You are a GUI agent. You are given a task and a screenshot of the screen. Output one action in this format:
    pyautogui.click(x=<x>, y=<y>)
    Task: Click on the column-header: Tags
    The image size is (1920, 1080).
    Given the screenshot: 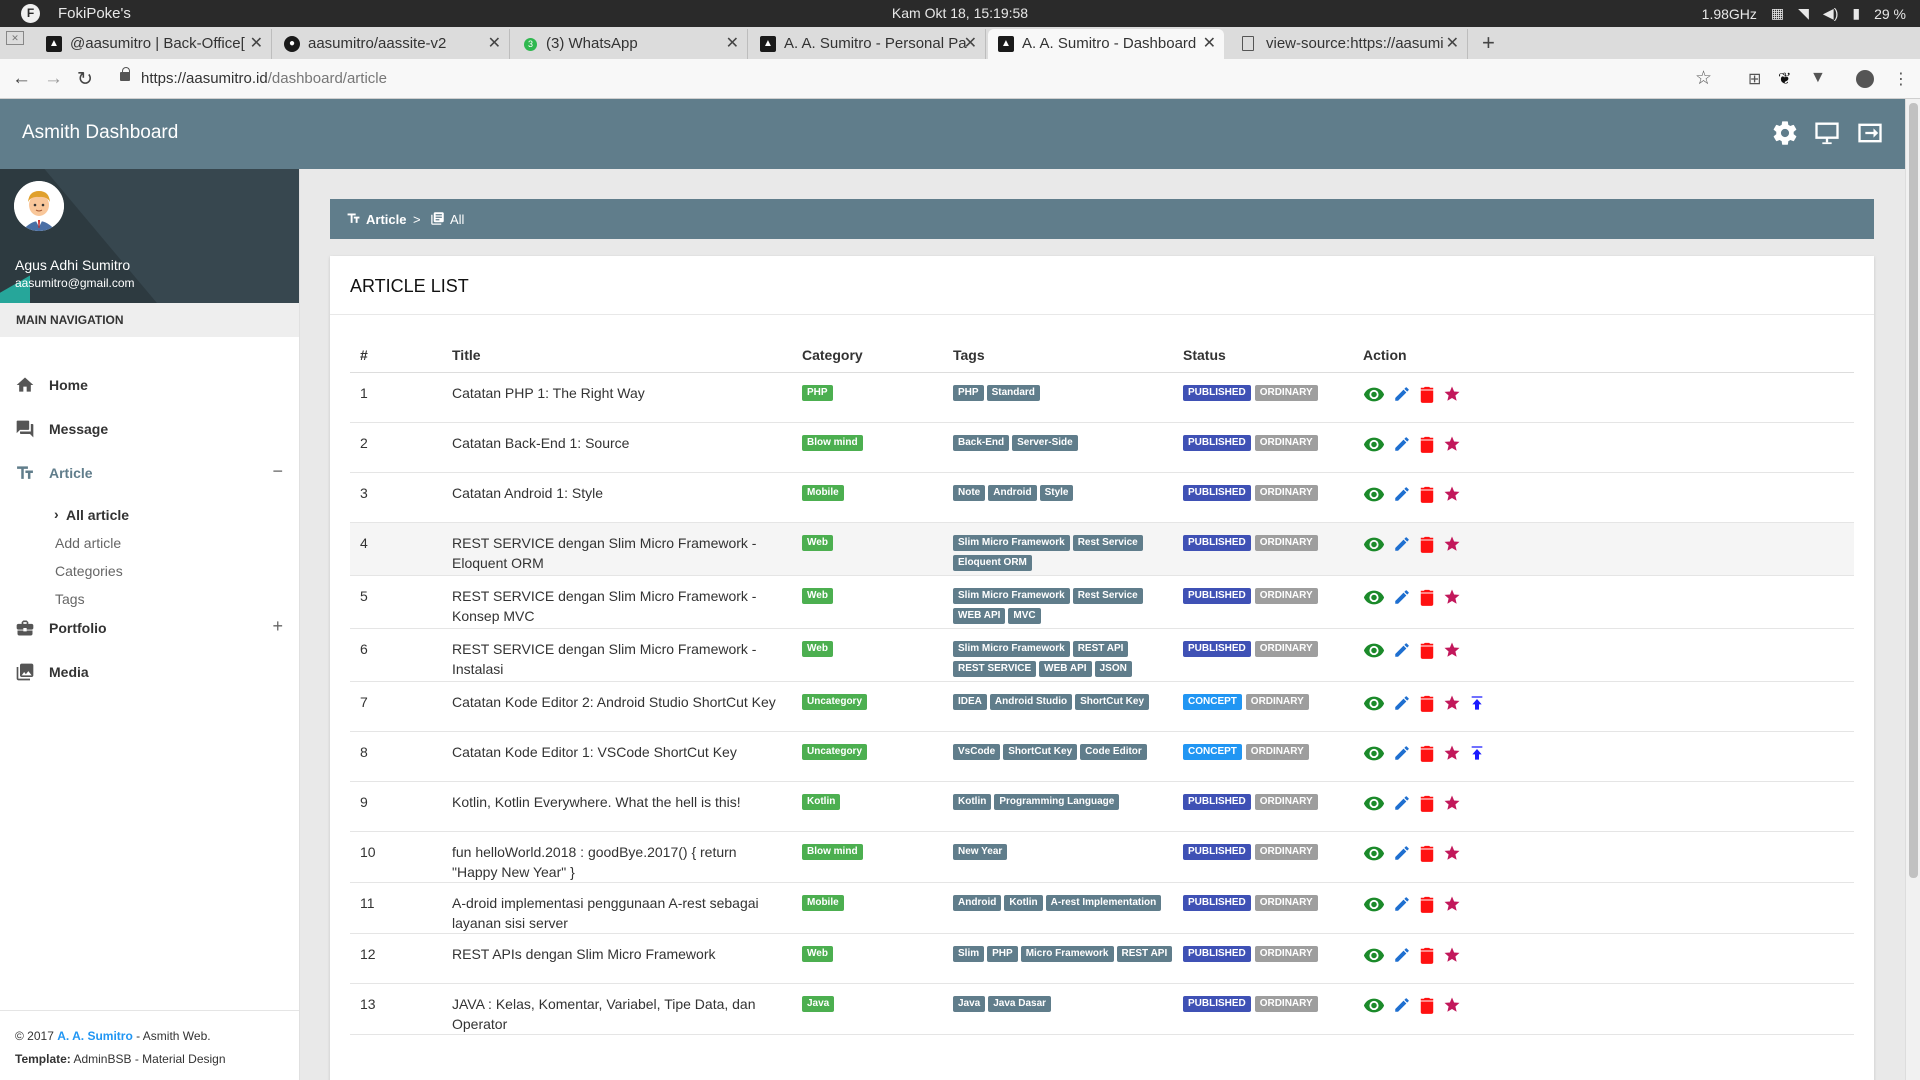 What is the action you would take?
    pyautogui.click(x=1068, y=352)
    